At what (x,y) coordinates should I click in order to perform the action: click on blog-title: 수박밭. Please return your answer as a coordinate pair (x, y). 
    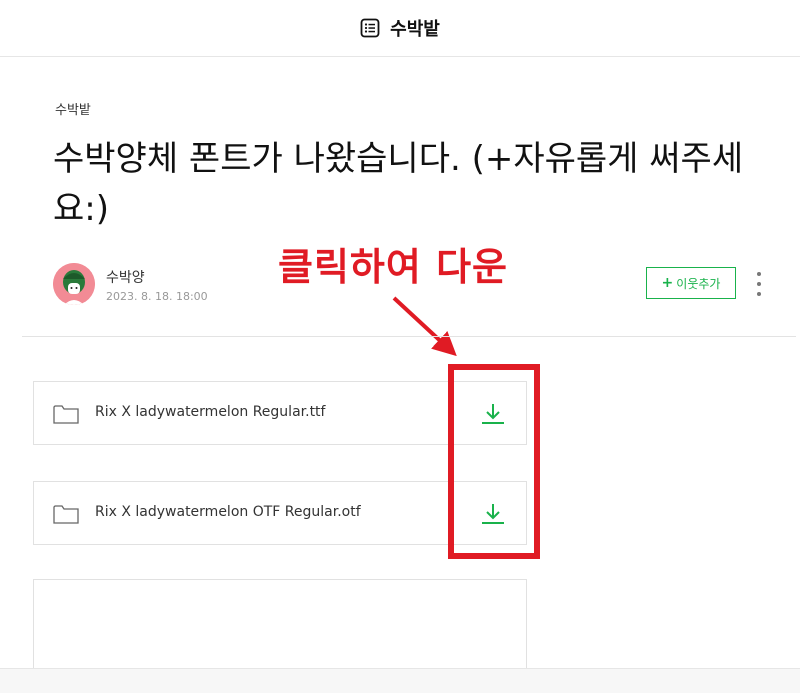
    Looking at the image, I should click on (415, 28).